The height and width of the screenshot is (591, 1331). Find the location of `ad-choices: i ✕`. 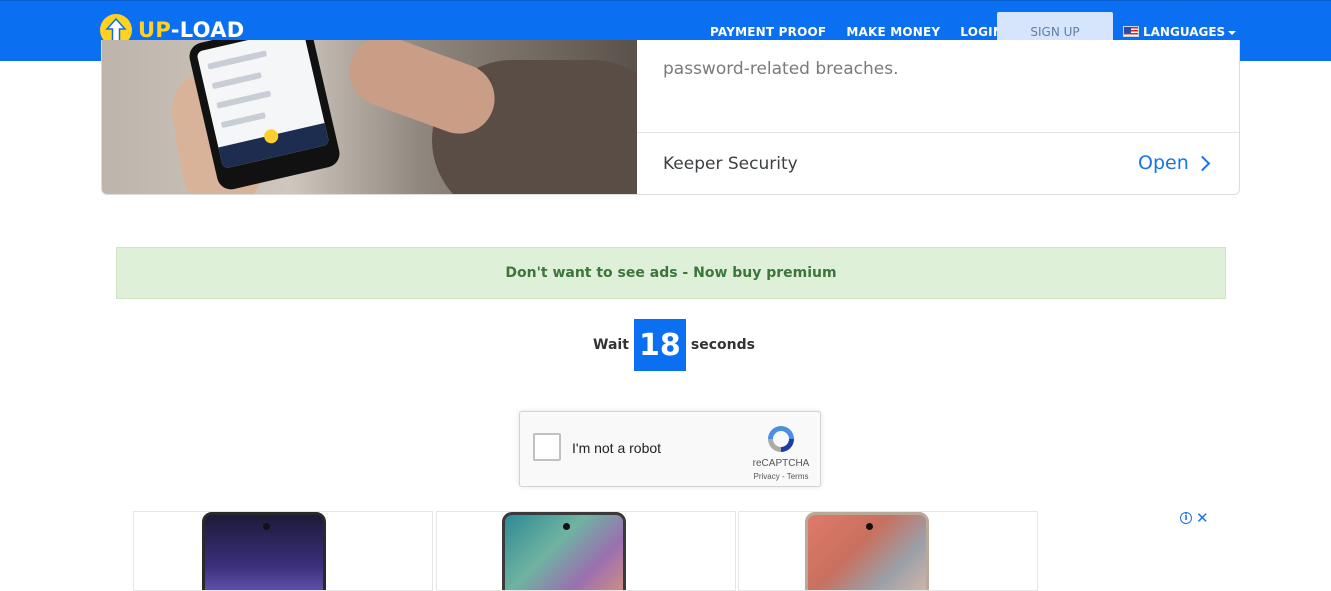

ad-choices: i ✕ is located at coordinates (1194, 518).